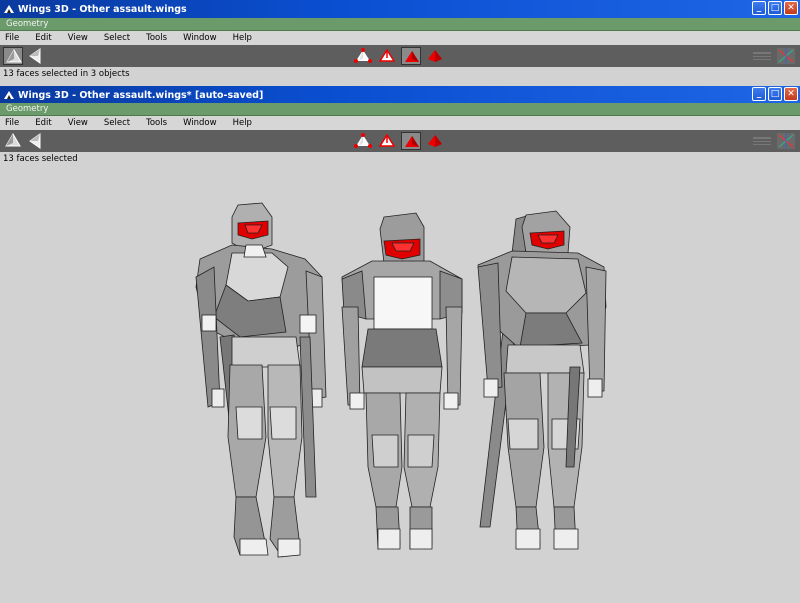  I want to click on robot-model-left, so click(261, 380).